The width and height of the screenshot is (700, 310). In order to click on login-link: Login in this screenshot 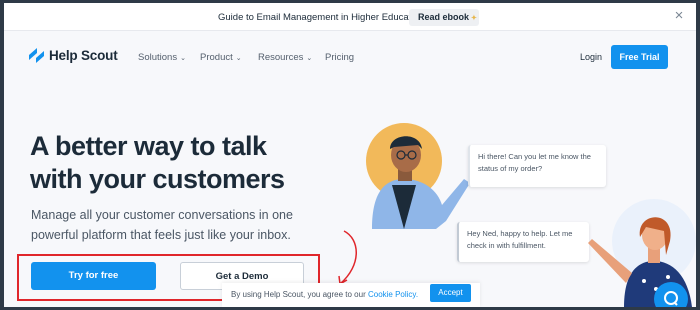, I will do `click(591, 57)`.